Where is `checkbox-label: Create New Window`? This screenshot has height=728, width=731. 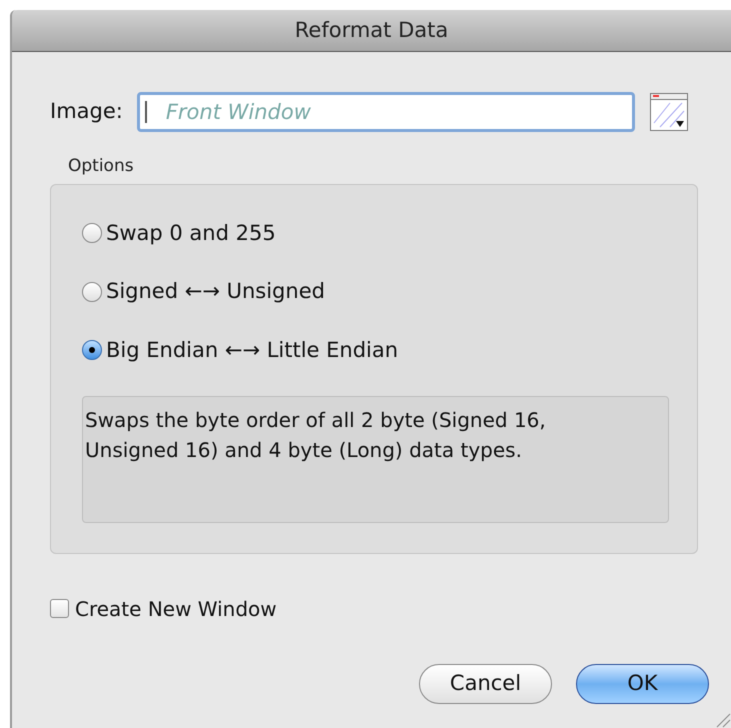 checkbox-label: Create New Window is located at coordinates (176, 609).